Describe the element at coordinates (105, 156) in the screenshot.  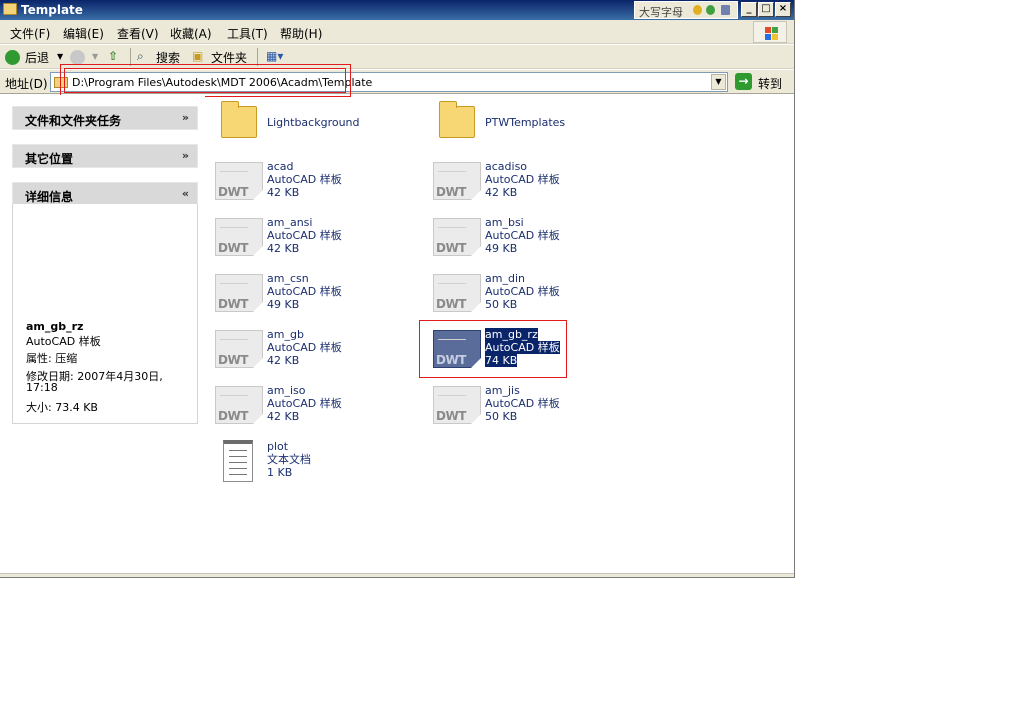
I see `other-places-header: 其它位置 »` at that location.